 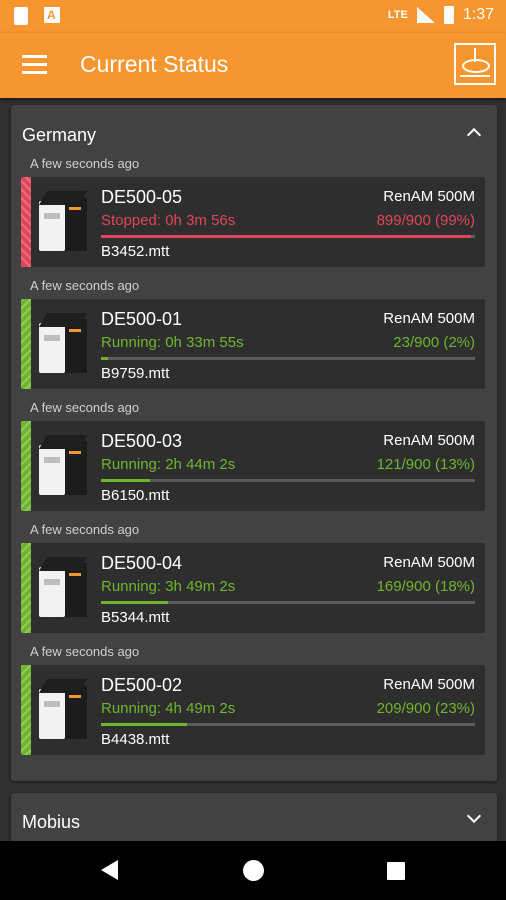 What do you see at coordinates (397, 15) in the screenshot?
I see `network-type-label: LTE` at bounding box center [397, 15].